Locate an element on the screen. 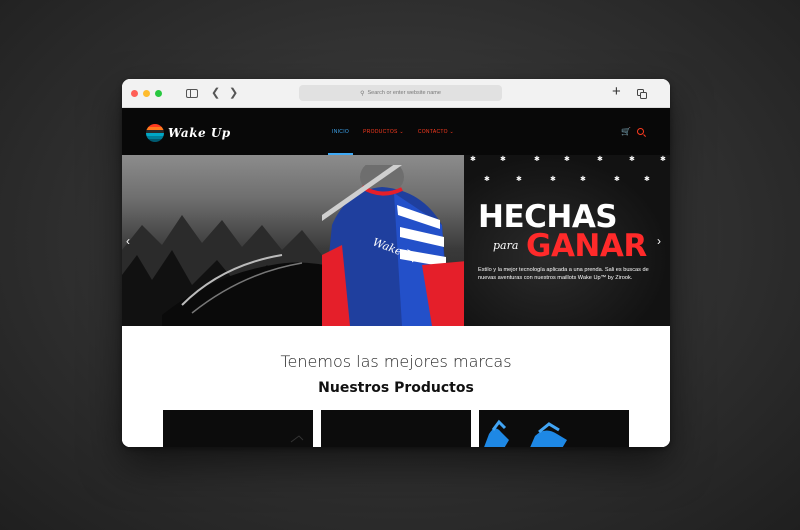  chevron-right-icon: ❯ is located at coordinates (233, 93).